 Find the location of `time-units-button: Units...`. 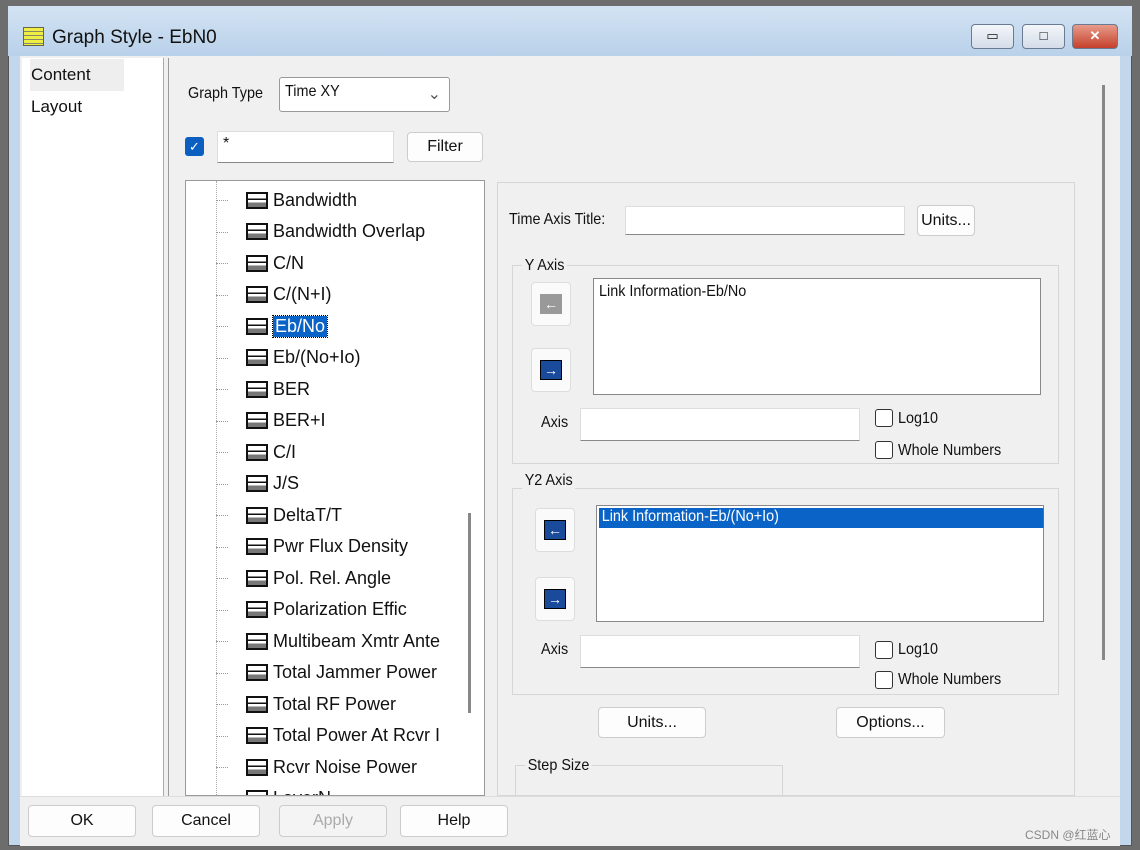

time-units-button: Units... is located at coordinates (946, 220).